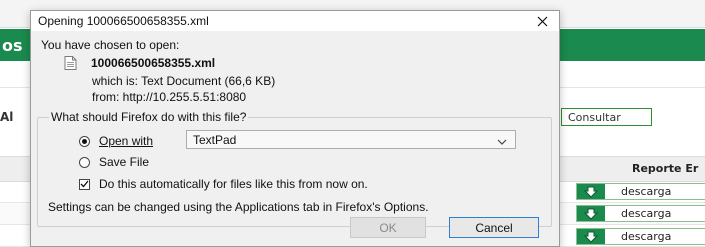 This screenshot has height=247, width=705. Describe the element at coordinates (84, 141) in the screenshot. I see `open-with-radio` at that location.